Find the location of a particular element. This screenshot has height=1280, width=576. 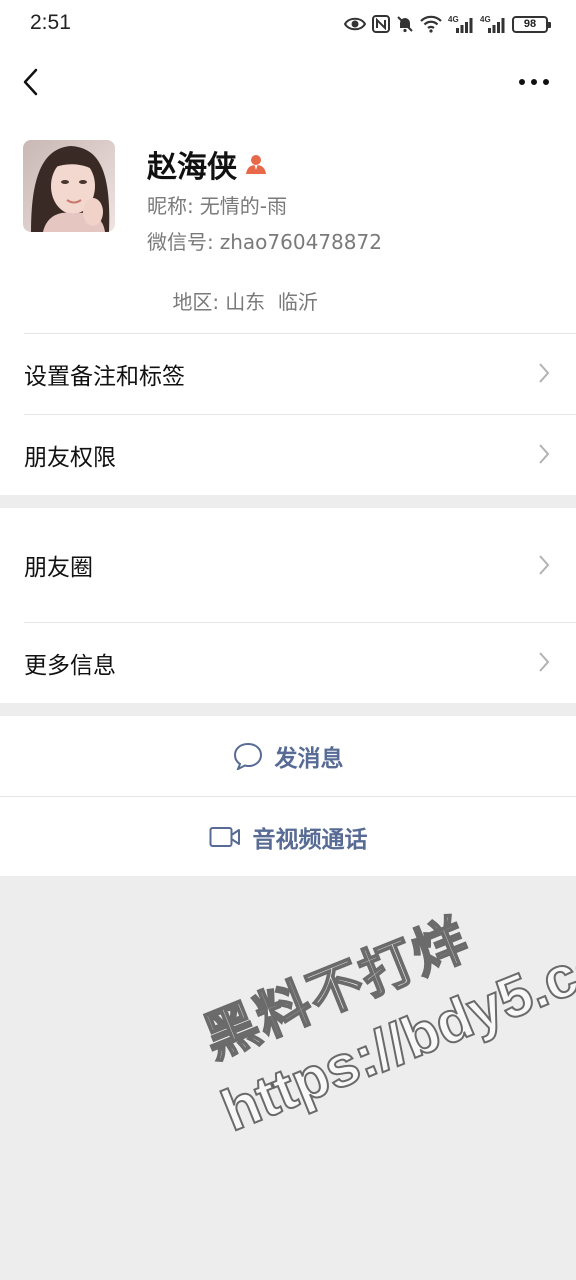

moments-row: 朋友圈 is located at coordinates (288, 565).